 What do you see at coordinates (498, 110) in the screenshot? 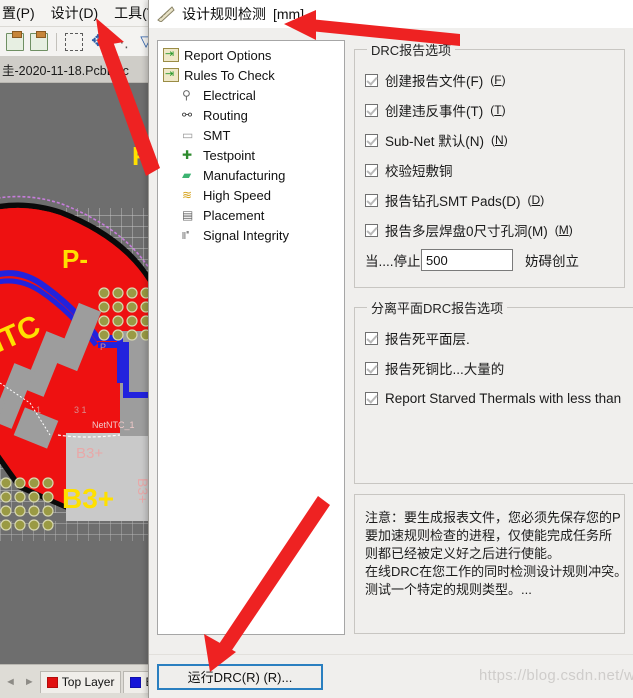
I see `mnemonic-t: (T)` at bounding box center [498, 110].